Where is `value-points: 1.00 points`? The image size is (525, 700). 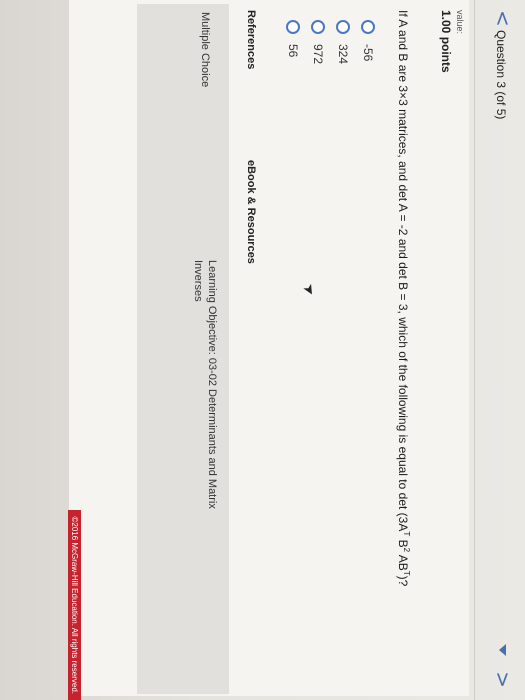 value-points: 1.00 points is located at coordinates (446, 41).